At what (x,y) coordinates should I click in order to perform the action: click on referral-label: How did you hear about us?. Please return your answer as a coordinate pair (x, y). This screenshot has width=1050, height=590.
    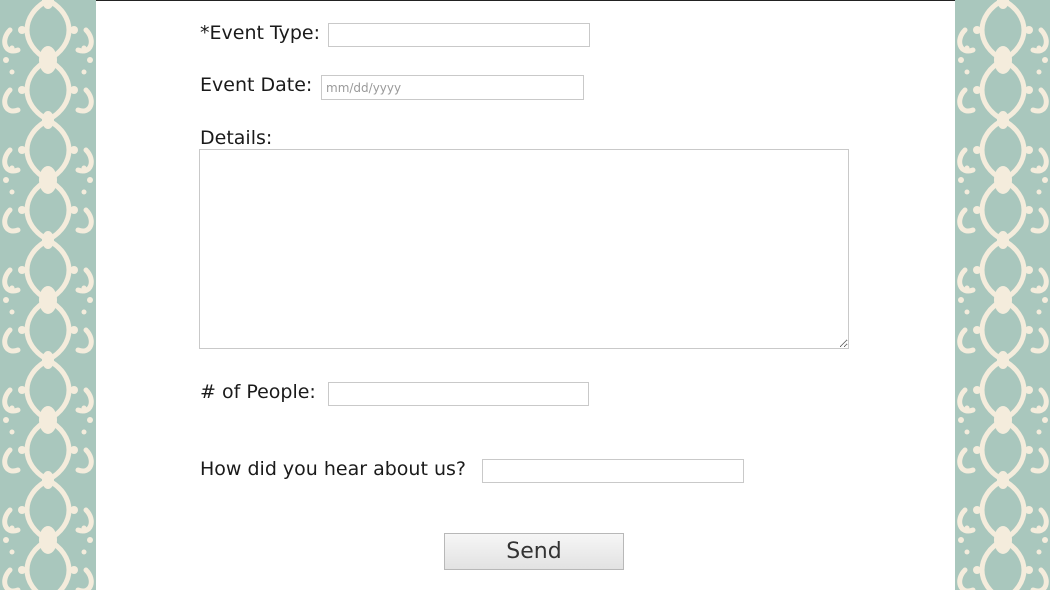
    Looking at the image, I should click on (333, 469).